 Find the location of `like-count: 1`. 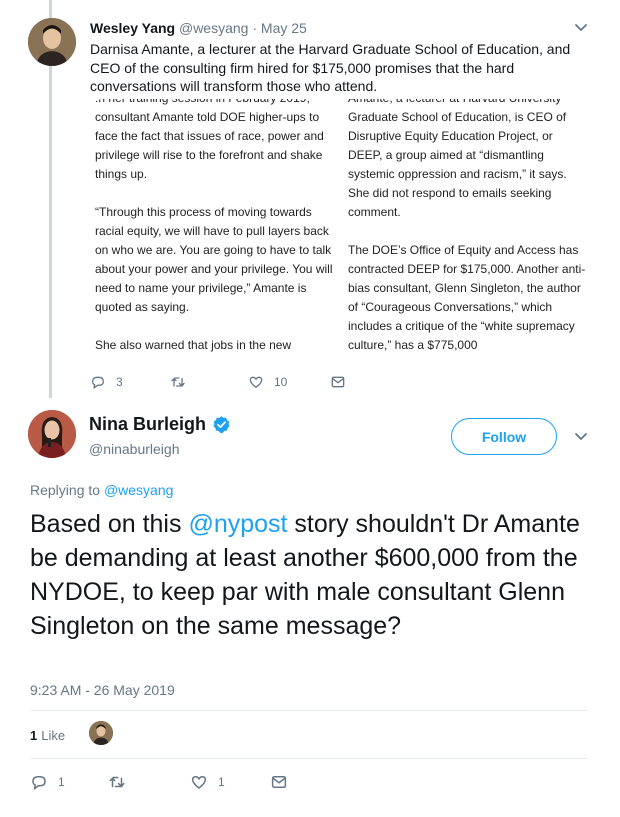

like-count: 1 is located at coordinates (221, 782).